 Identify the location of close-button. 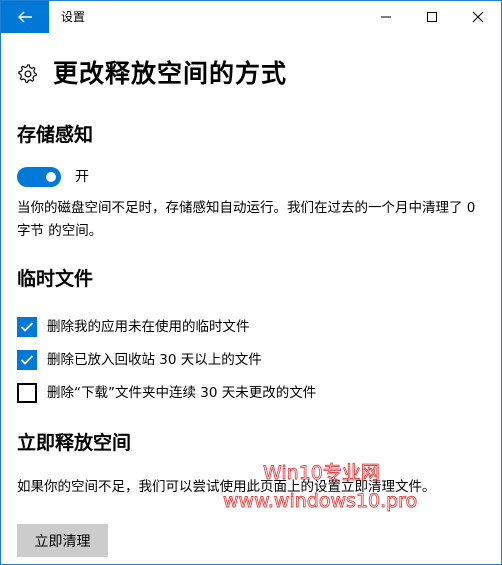
(478, 17).